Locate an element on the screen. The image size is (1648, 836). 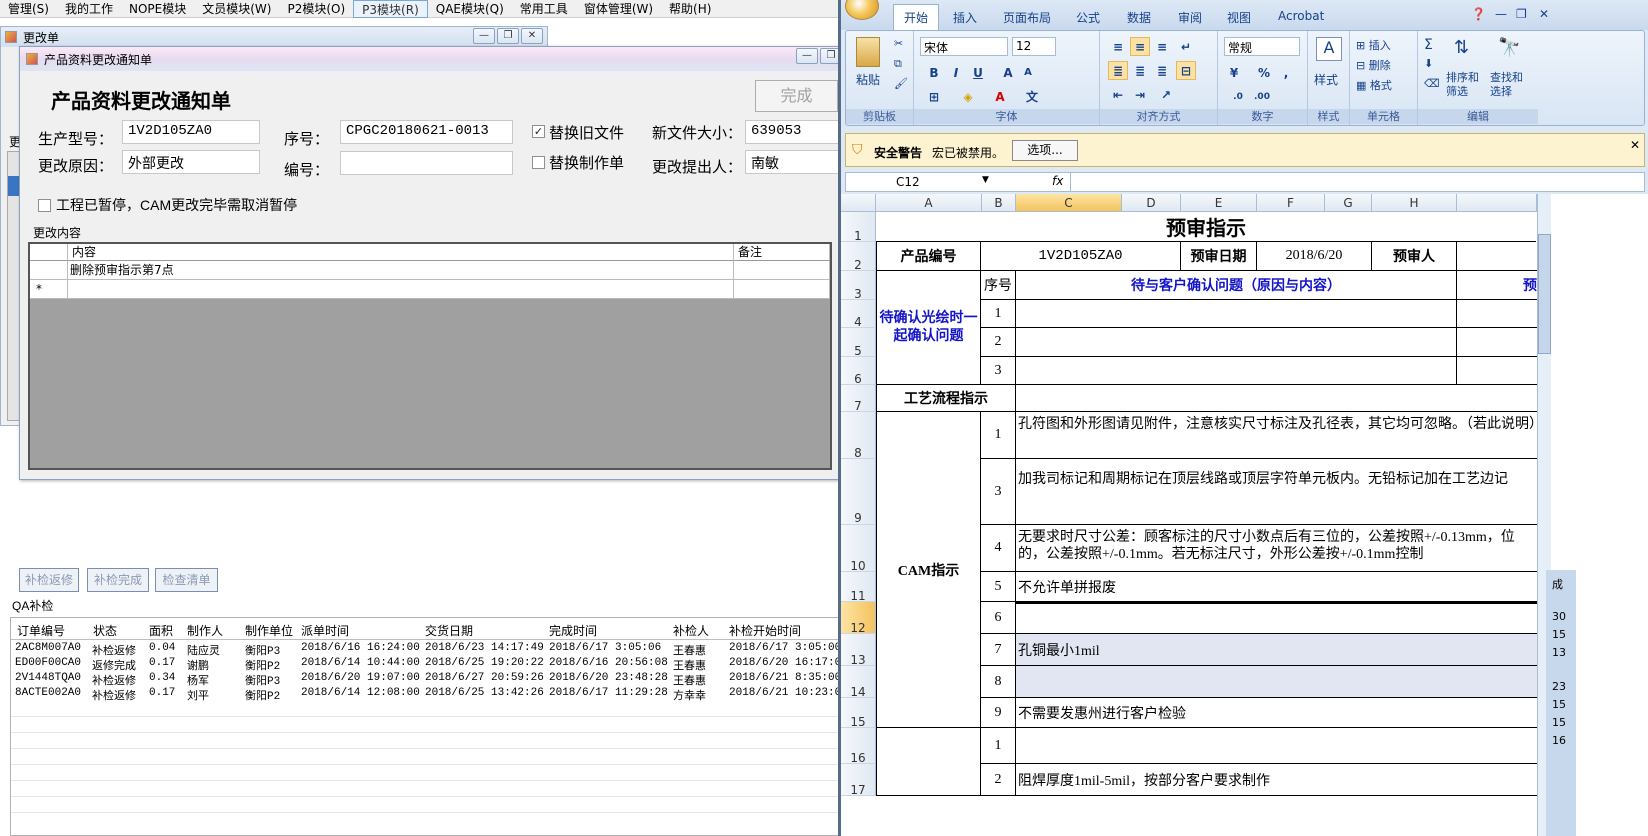
decrease-decimal-icon: .00 is located at coordinates (1262, 96).